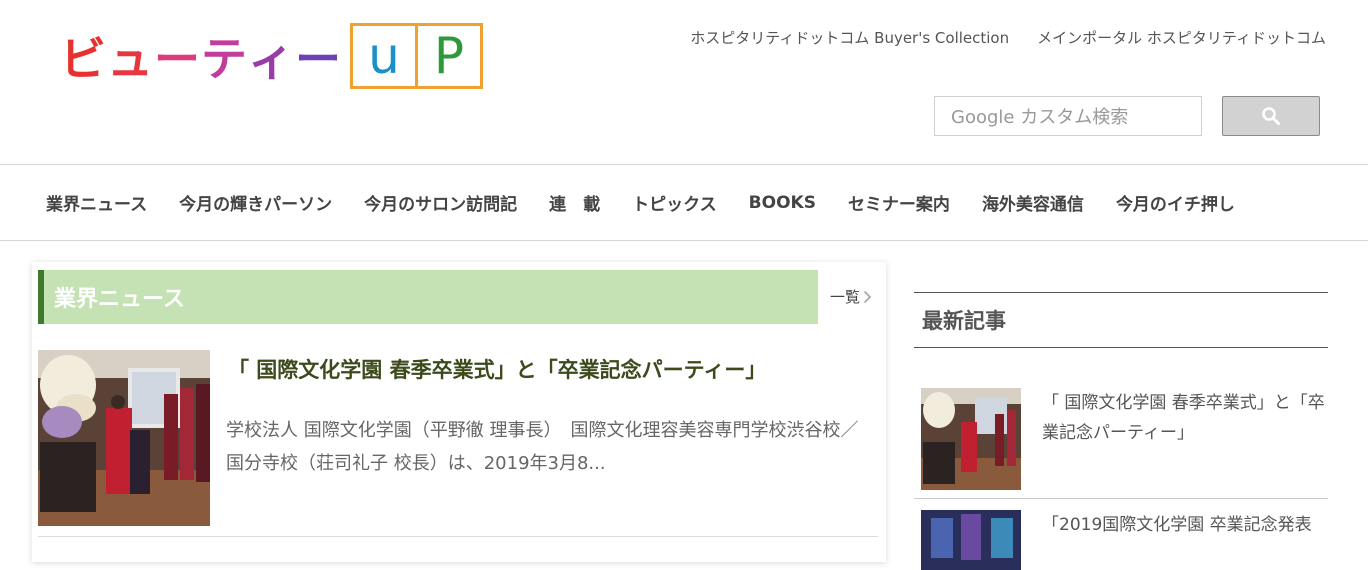  What do you see at coordinates (899, 202) in the screenshot?
I see `nav-seminar: セミナー案内` at bounding box center [899, 202].